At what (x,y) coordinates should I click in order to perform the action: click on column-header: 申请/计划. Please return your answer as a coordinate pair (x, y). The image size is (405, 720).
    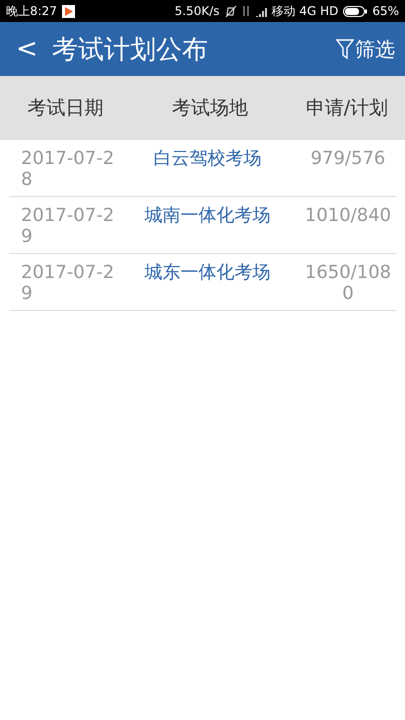
    Looking at the image, I should click on (347, 108).